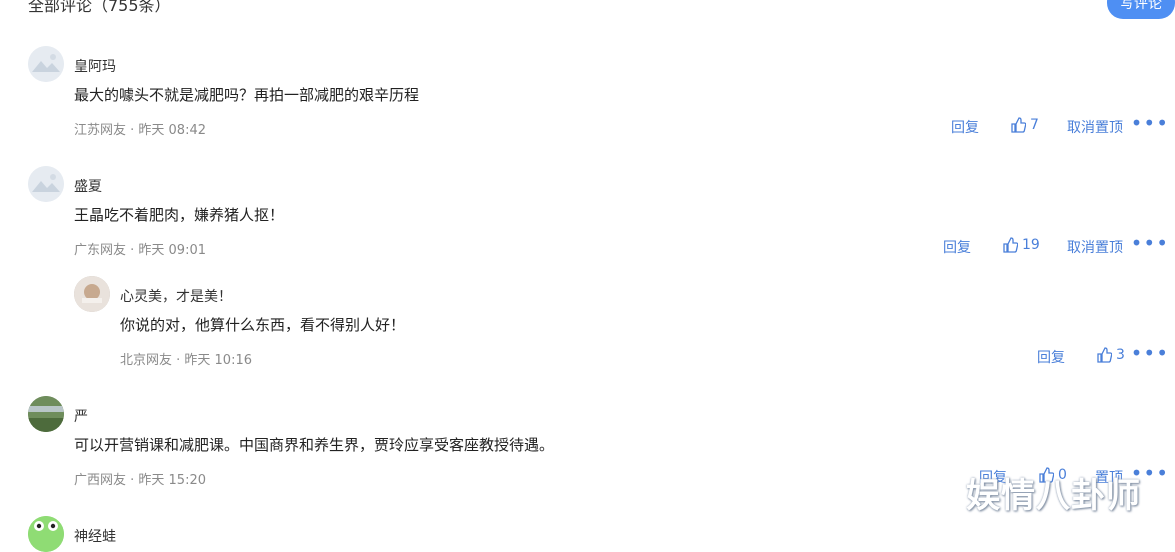  Describe the element at coordinates (1055, 244) in the screenshot. I see `comment-actions: 回复 19 取消置顶 •••` at that location.